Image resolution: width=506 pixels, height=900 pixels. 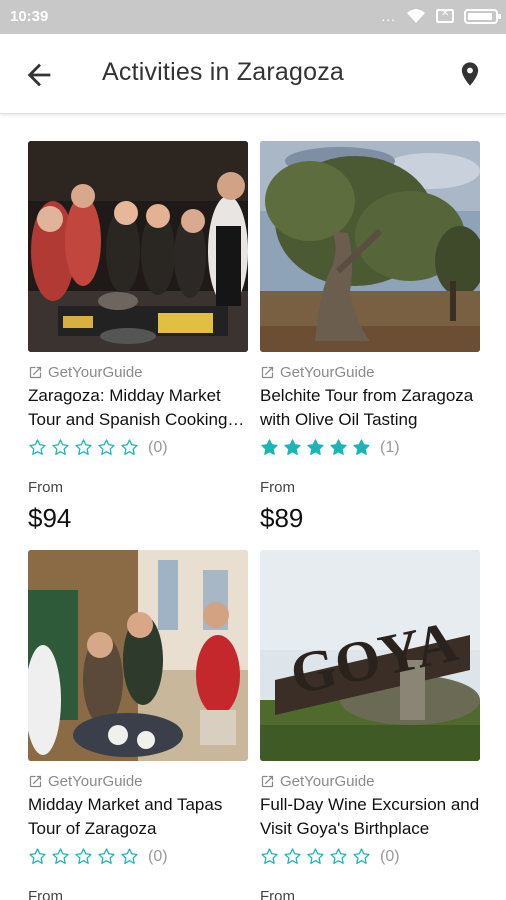 What do you see at coordinates (370, 655) in the screenshot?
I see `activity-image-goya-sign: GOYA` at bounding box center [370, 655].